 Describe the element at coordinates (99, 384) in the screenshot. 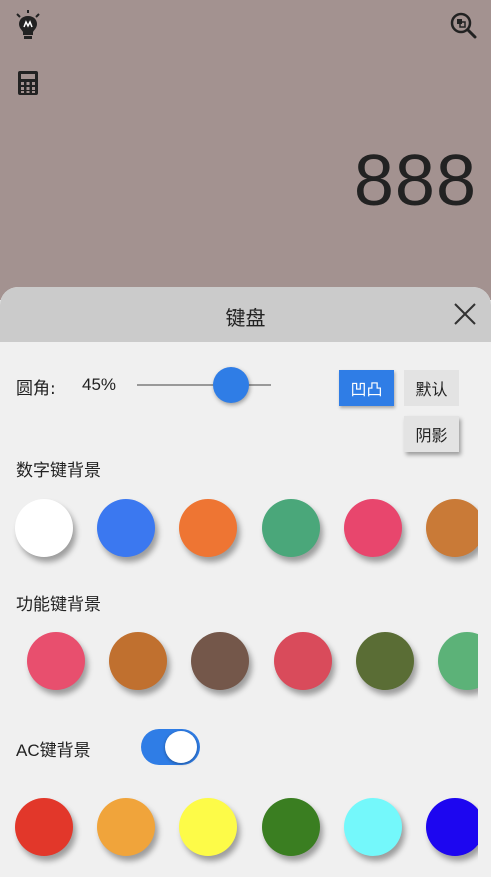

I see `radius-value: 45%` at that location.